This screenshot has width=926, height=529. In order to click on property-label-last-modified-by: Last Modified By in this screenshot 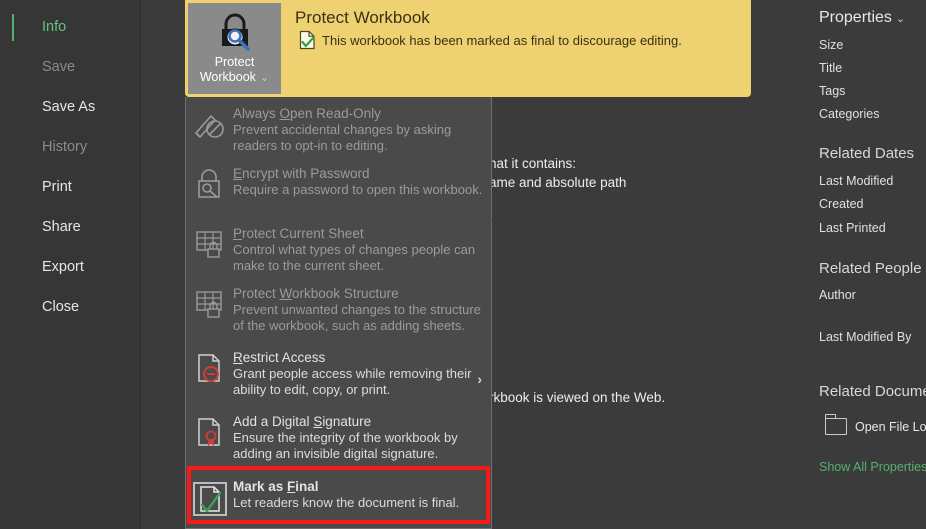, I will do `click(865, 337)`.